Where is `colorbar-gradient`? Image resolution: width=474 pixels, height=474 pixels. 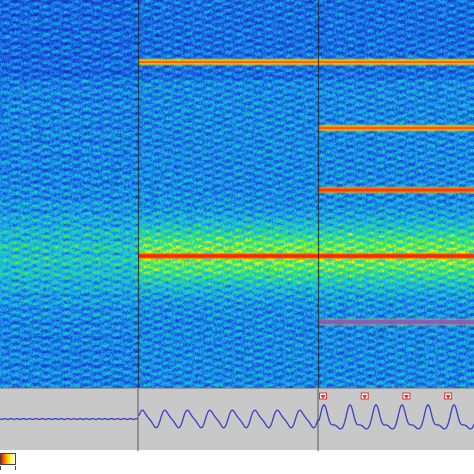
colorbar-gradient is located at coordinates (8, 459).